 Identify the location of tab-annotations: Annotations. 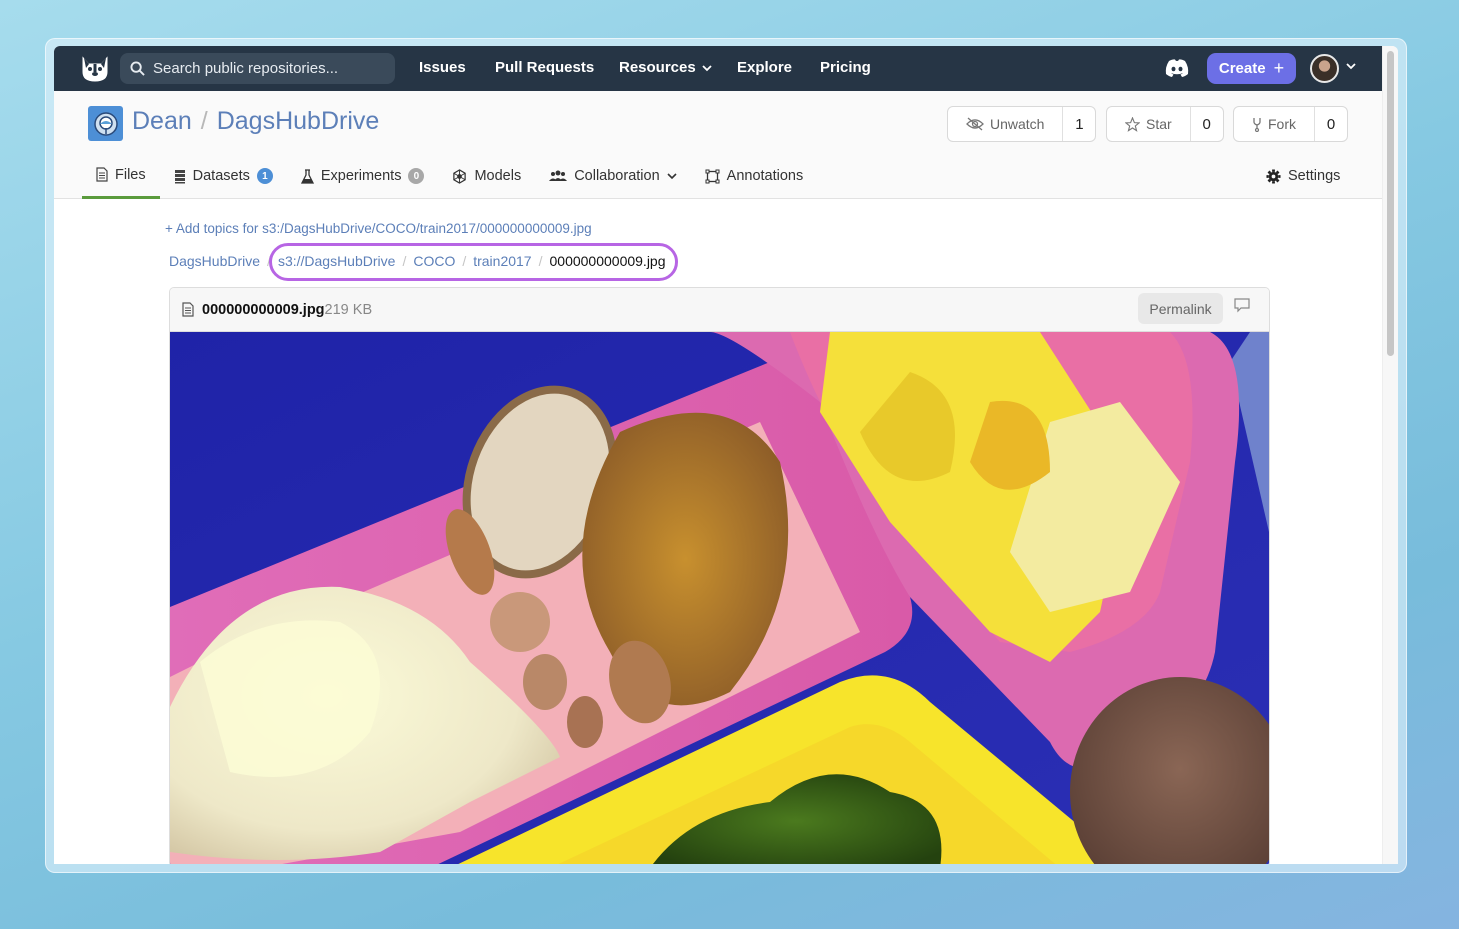
(754, 176).